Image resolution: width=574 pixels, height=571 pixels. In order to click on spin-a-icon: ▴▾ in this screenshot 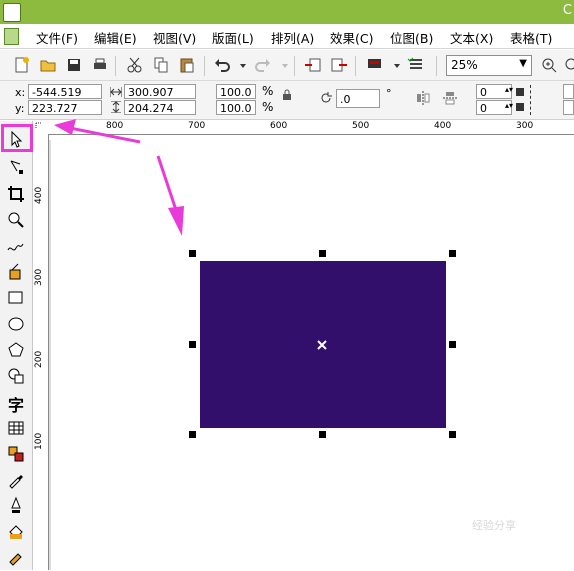, I will do `click(509, 91)`.